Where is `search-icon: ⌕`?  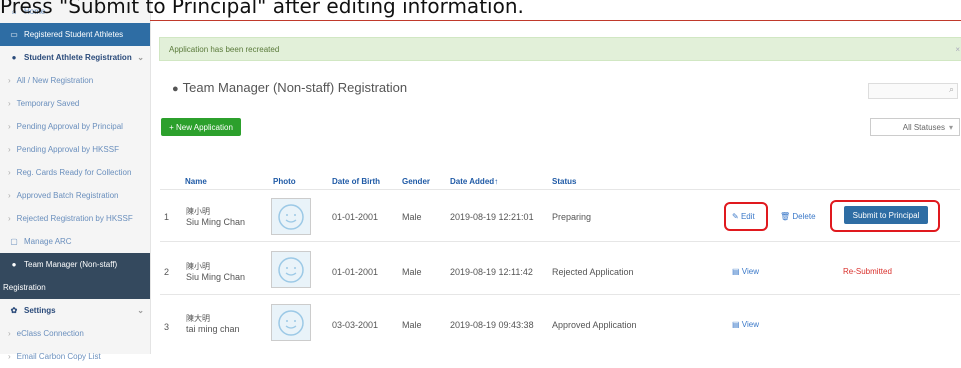 search-icon: ⌕ is located at coordinates (951, 89).